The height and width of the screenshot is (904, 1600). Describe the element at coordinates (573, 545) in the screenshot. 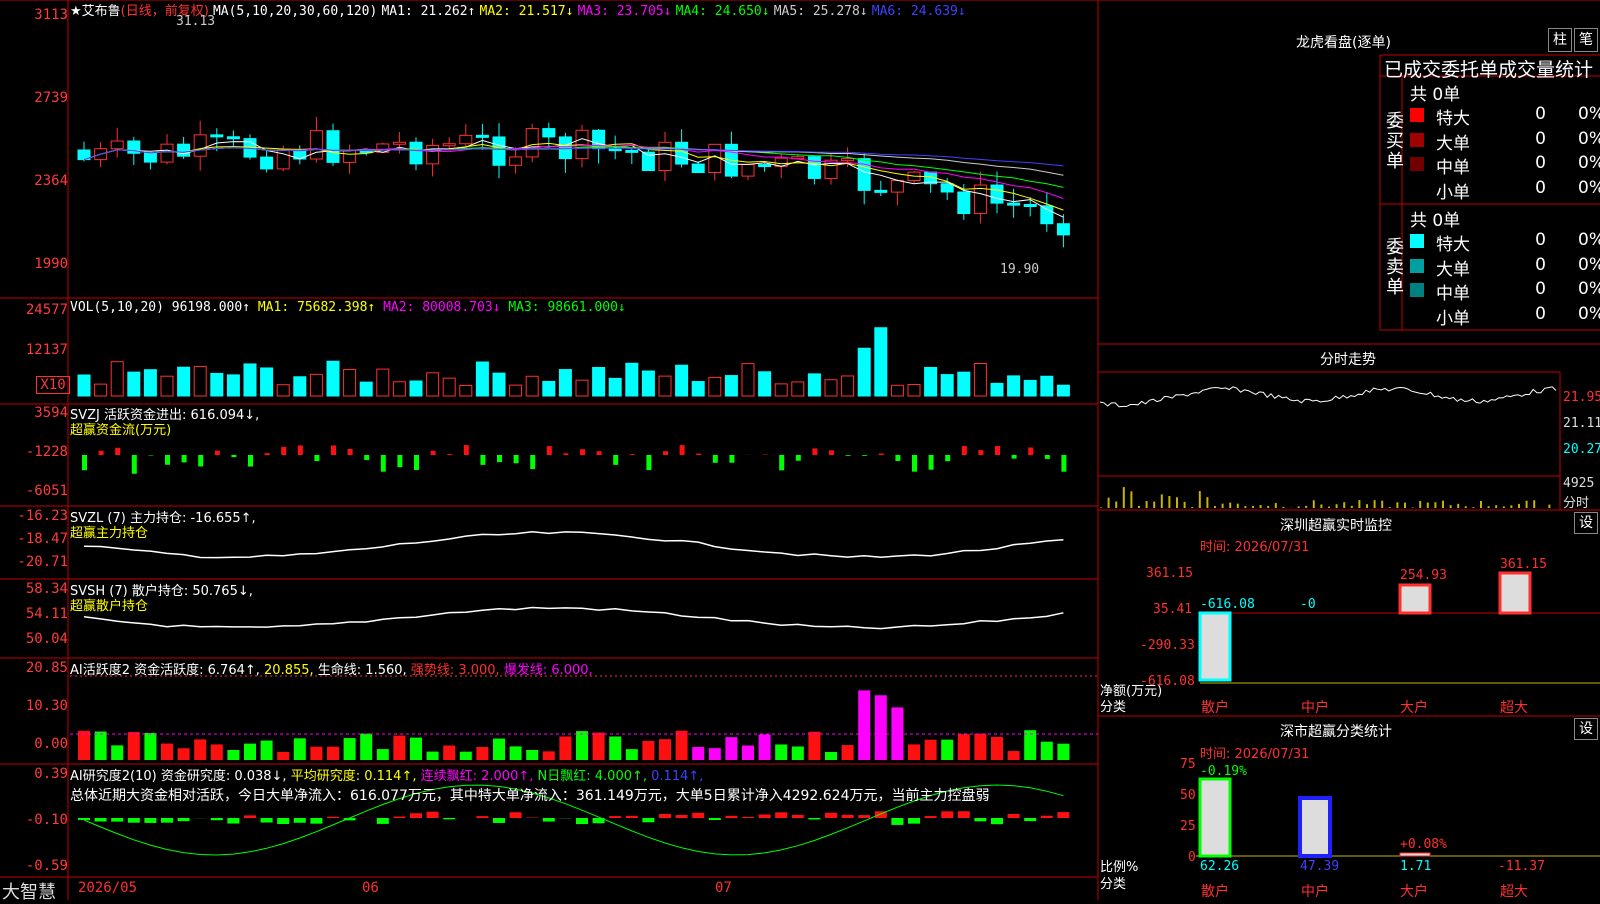

I see `main-position-line` at that location.